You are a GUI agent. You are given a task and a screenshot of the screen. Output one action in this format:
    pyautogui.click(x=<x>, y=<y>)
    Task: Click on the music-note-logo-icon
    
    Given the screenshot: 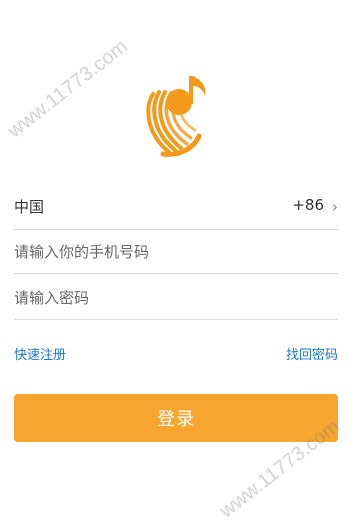 What is the action you would take?
    pyautogui.click(x=176, y=116)
    